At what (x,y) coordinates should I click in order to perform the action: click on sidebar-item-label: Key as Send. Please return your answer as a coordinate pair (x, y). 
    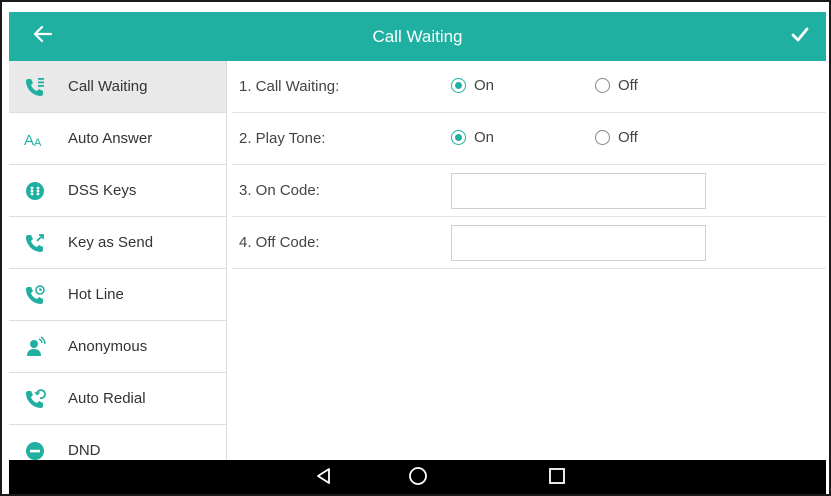
    Looking at the image, I should click on (111, 242).